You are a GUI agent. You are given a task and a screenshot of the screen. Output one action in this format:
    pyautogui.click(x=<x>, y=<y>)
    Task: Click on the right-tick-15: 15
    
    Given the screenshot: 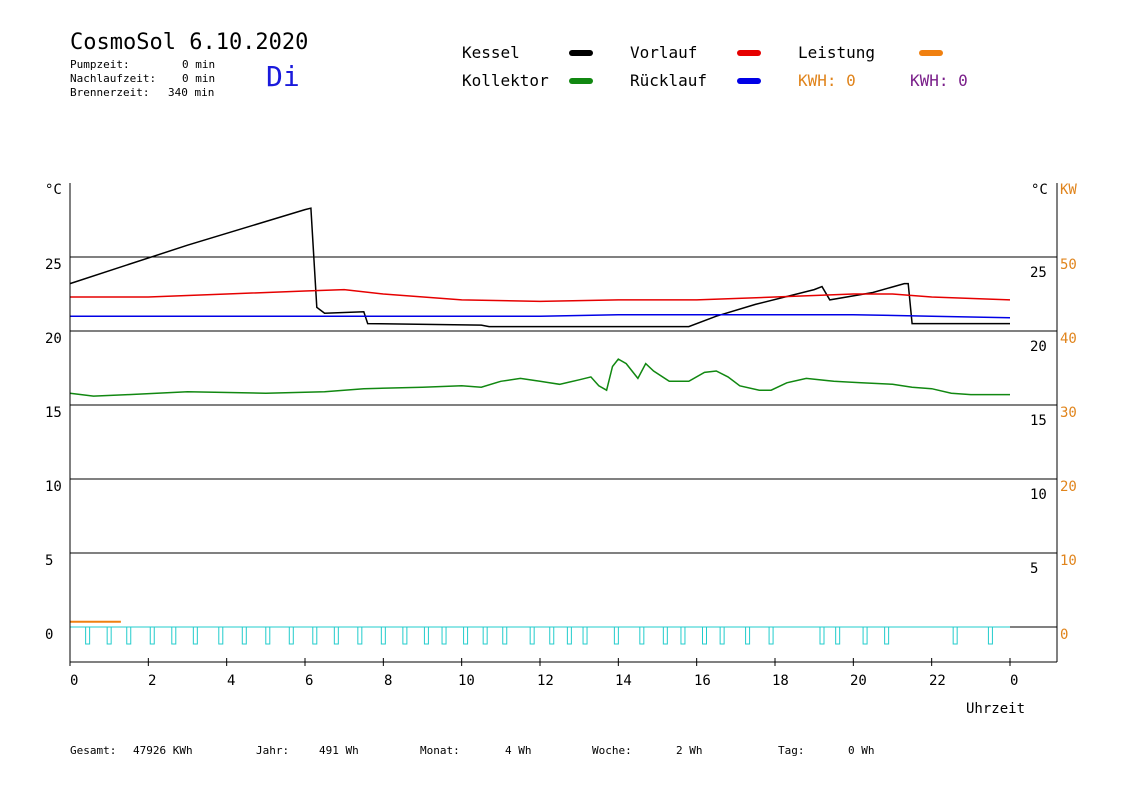 What is the action you would take?
    pyautogui.click(x=1038, y=421)
    